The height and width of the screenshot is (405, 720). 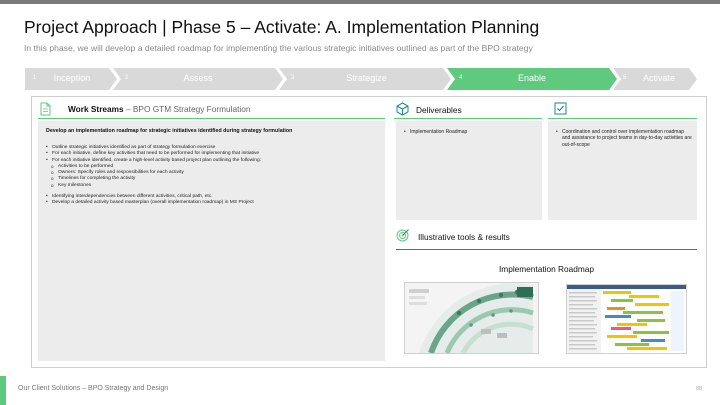 I want to click on list-item: Implementation Roadmap, so click(x=472, y=132).